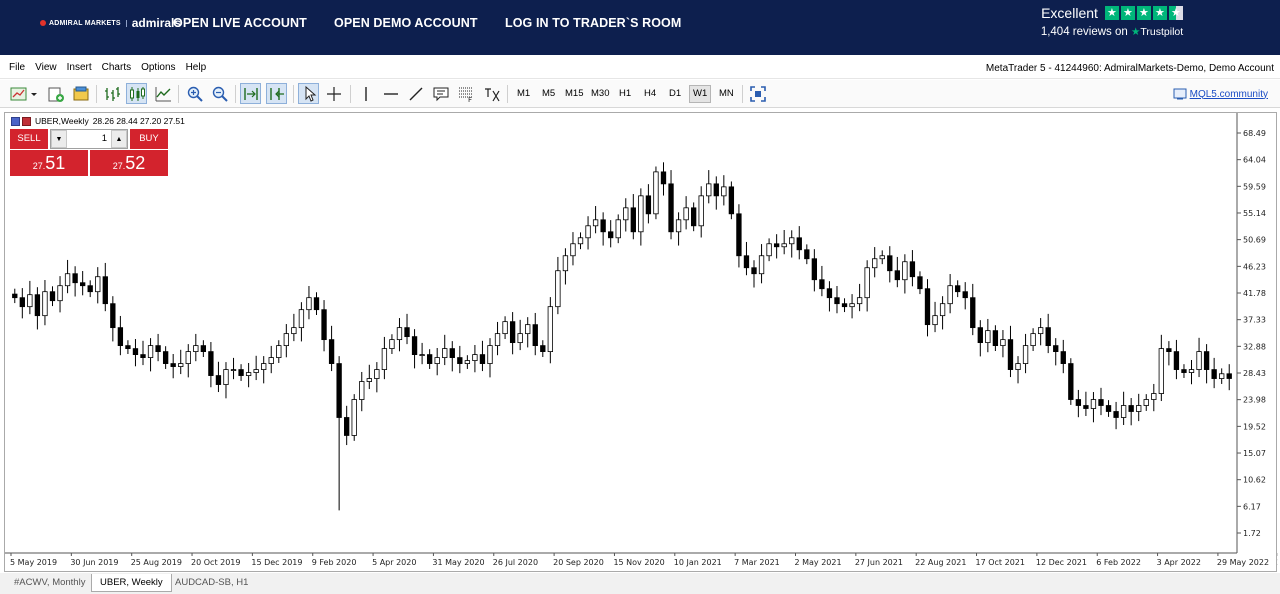 This screenshot has height=594, width=1280. Describe the element at coordinates (250, 93) in the screenshot. I see `autoscroll-button` at that location.